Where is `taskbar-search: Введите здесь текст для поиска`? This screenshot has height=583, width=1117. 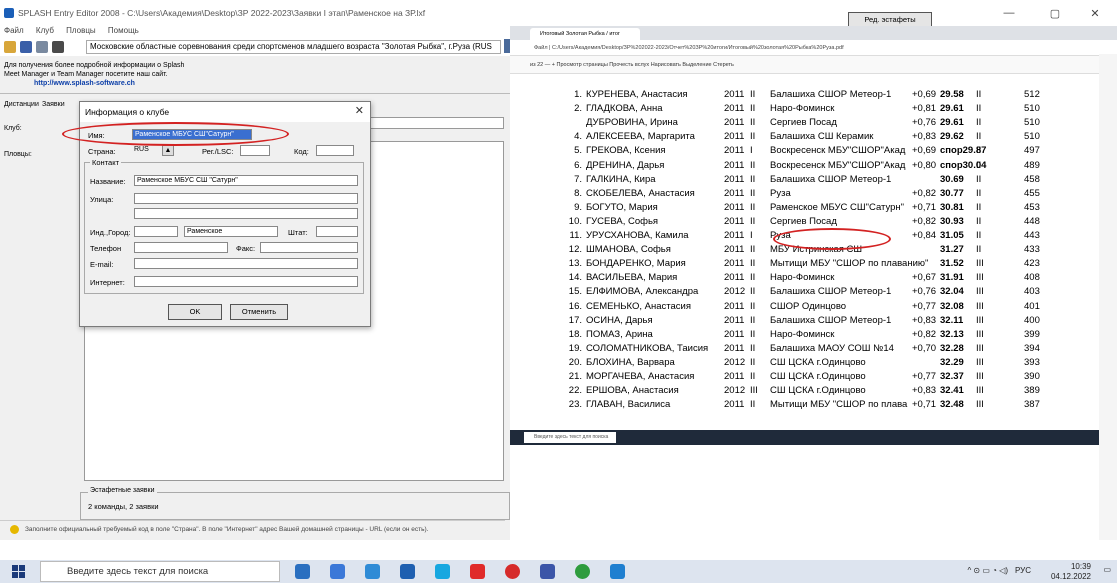
taskbar-search: Введите здесь текст для поиска is located at coordinates (160, 571).